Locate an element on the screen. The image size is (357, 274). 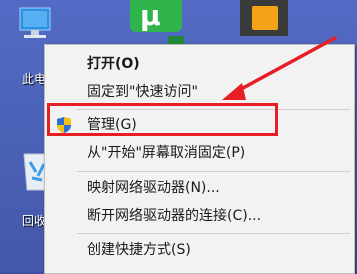
highlight-box is located at coordinates (162, 119).